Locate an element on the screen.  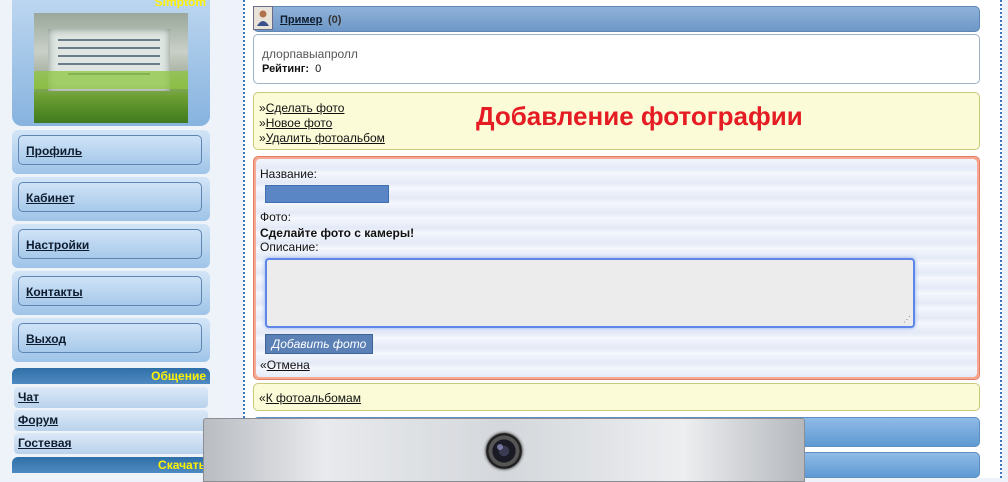
sidebar-header: Simptom is located at coordinates (111, 63).